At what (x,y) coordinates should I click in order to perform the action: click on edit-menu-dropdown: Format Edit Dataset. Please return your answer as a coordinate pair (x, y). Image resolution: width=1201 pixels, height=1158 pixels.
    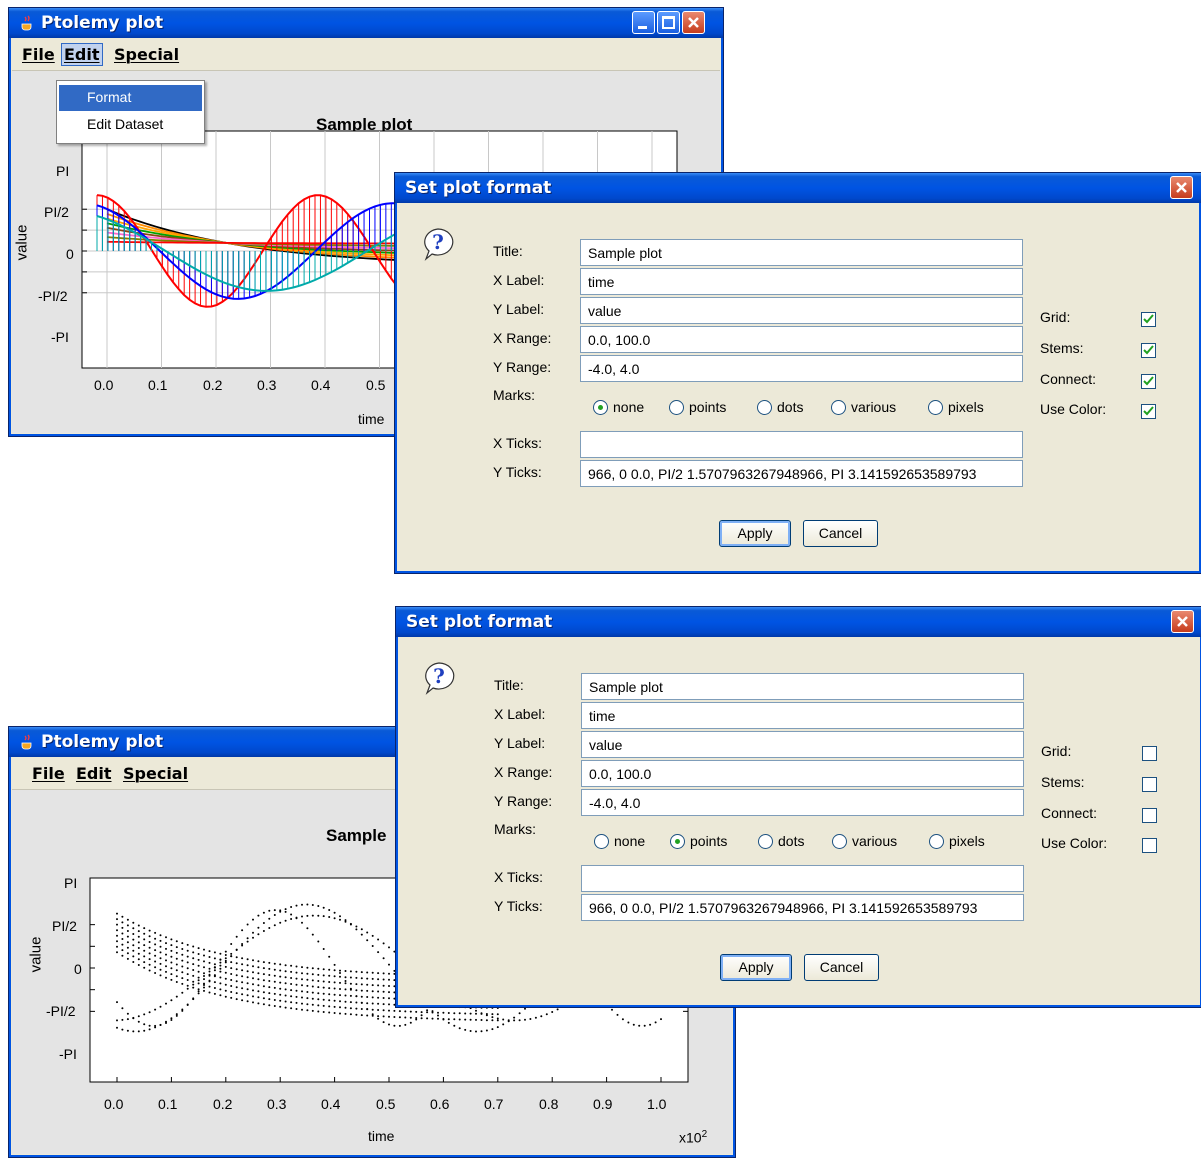
    Looking at the image, I should click on (130, 112).